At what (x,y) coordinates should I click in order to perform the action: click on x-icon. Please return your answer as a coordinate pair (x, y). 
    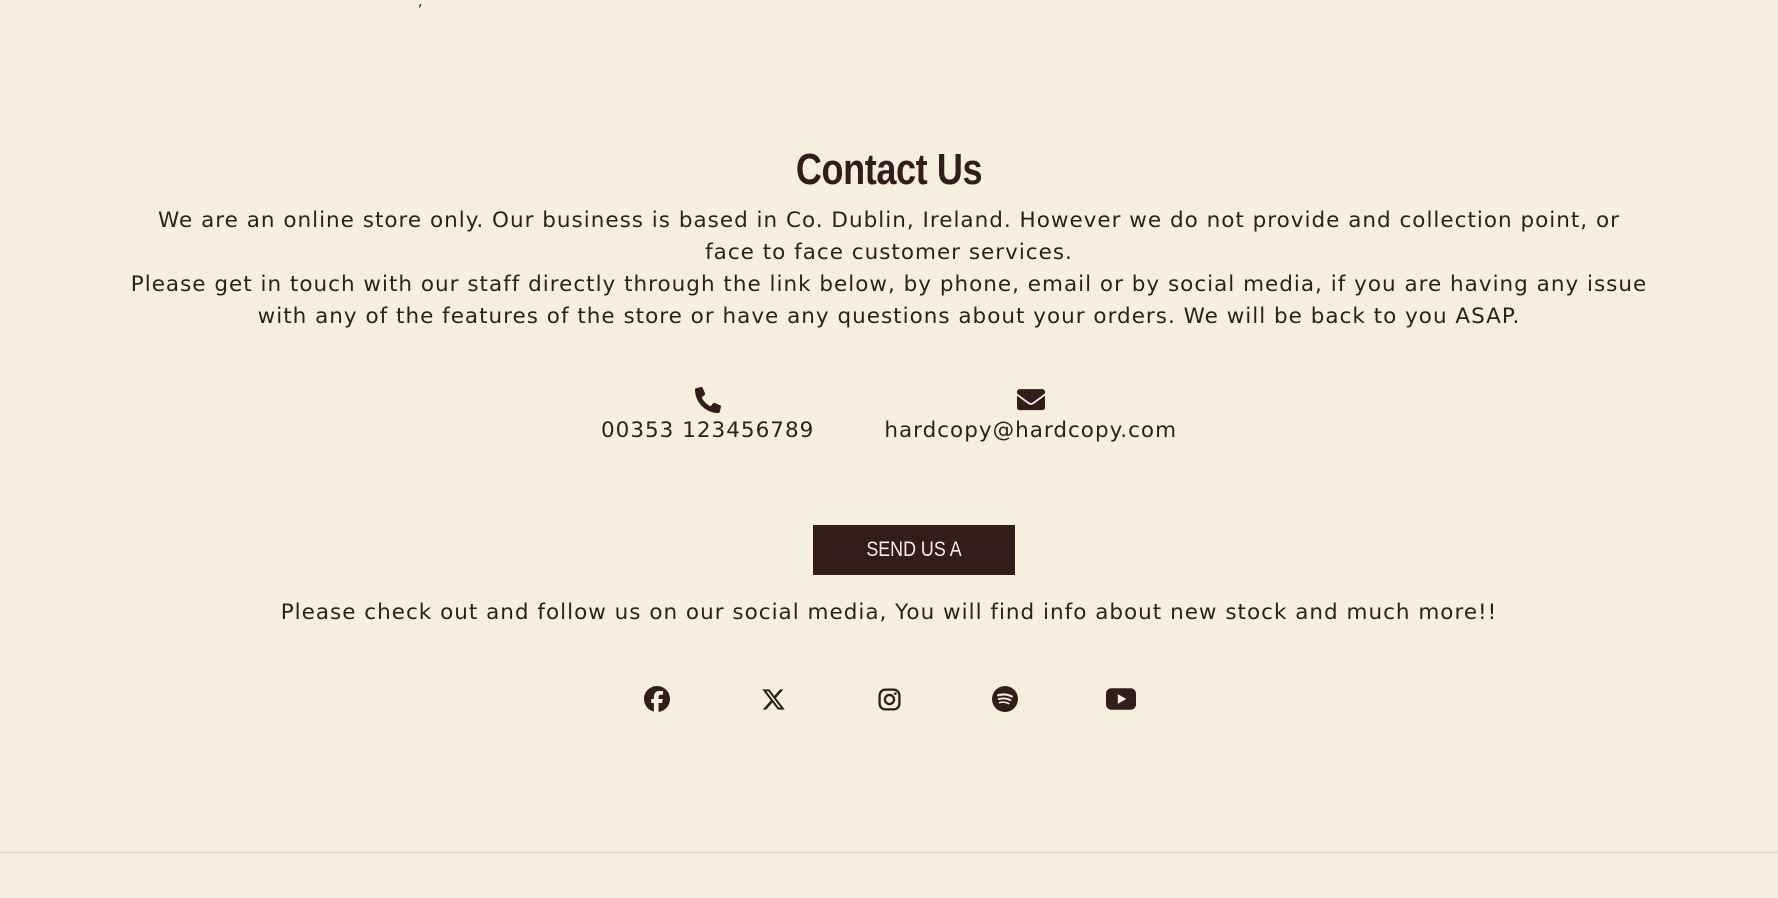
    Looking at the image, I should click on (773, 699).